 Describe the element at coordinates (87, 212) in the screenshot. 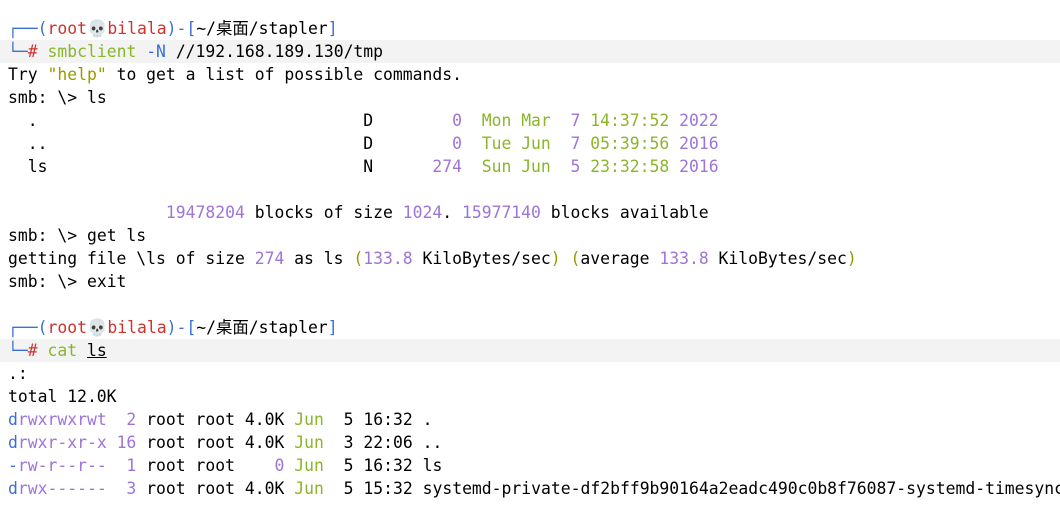

I see `blocks-indent` at that location.